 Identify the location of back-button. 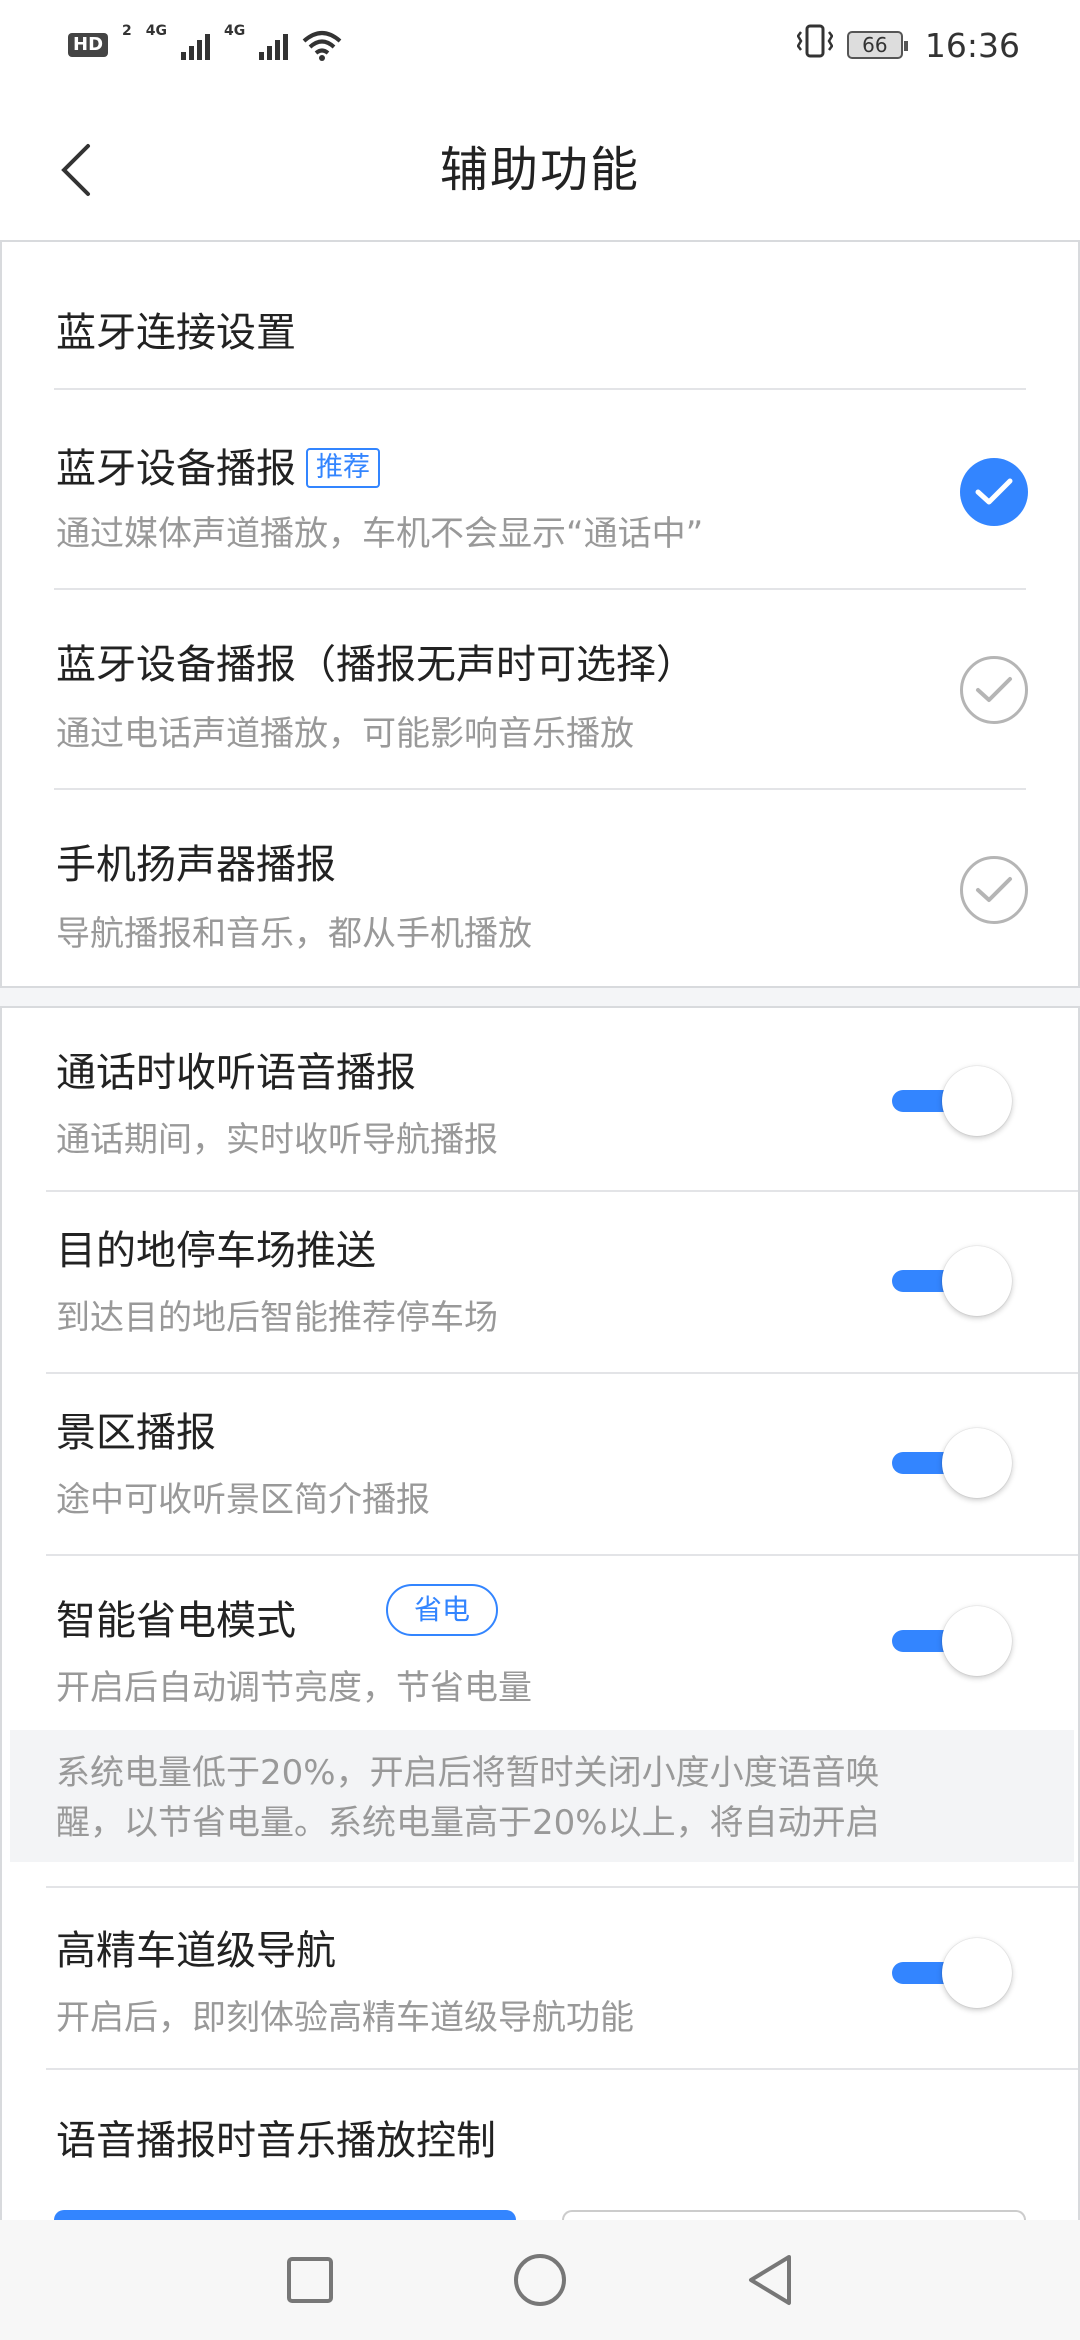
(76, 170).